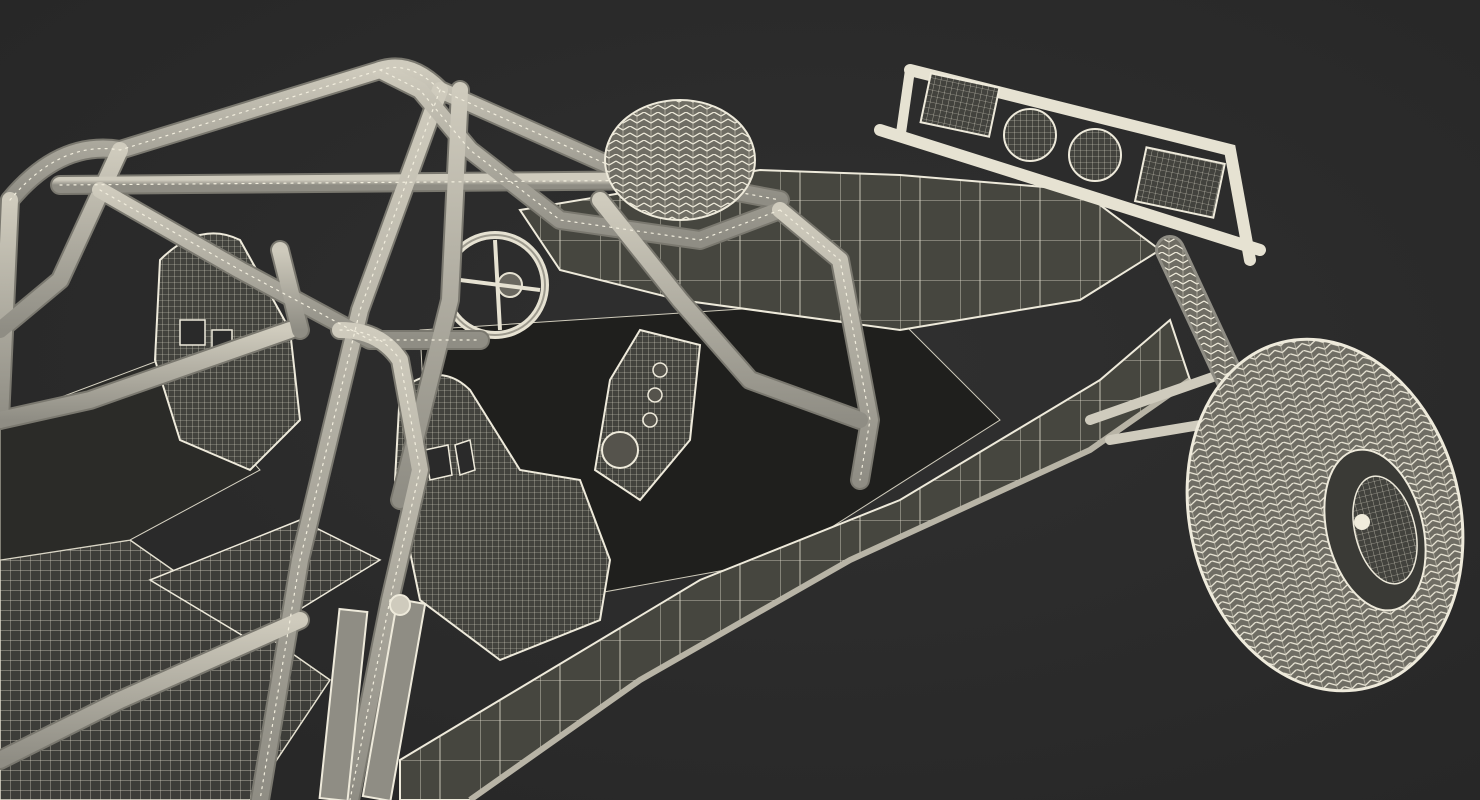 This screenshot has width=1480, height=800. I want to click on rear-tire, so click(680, 160).